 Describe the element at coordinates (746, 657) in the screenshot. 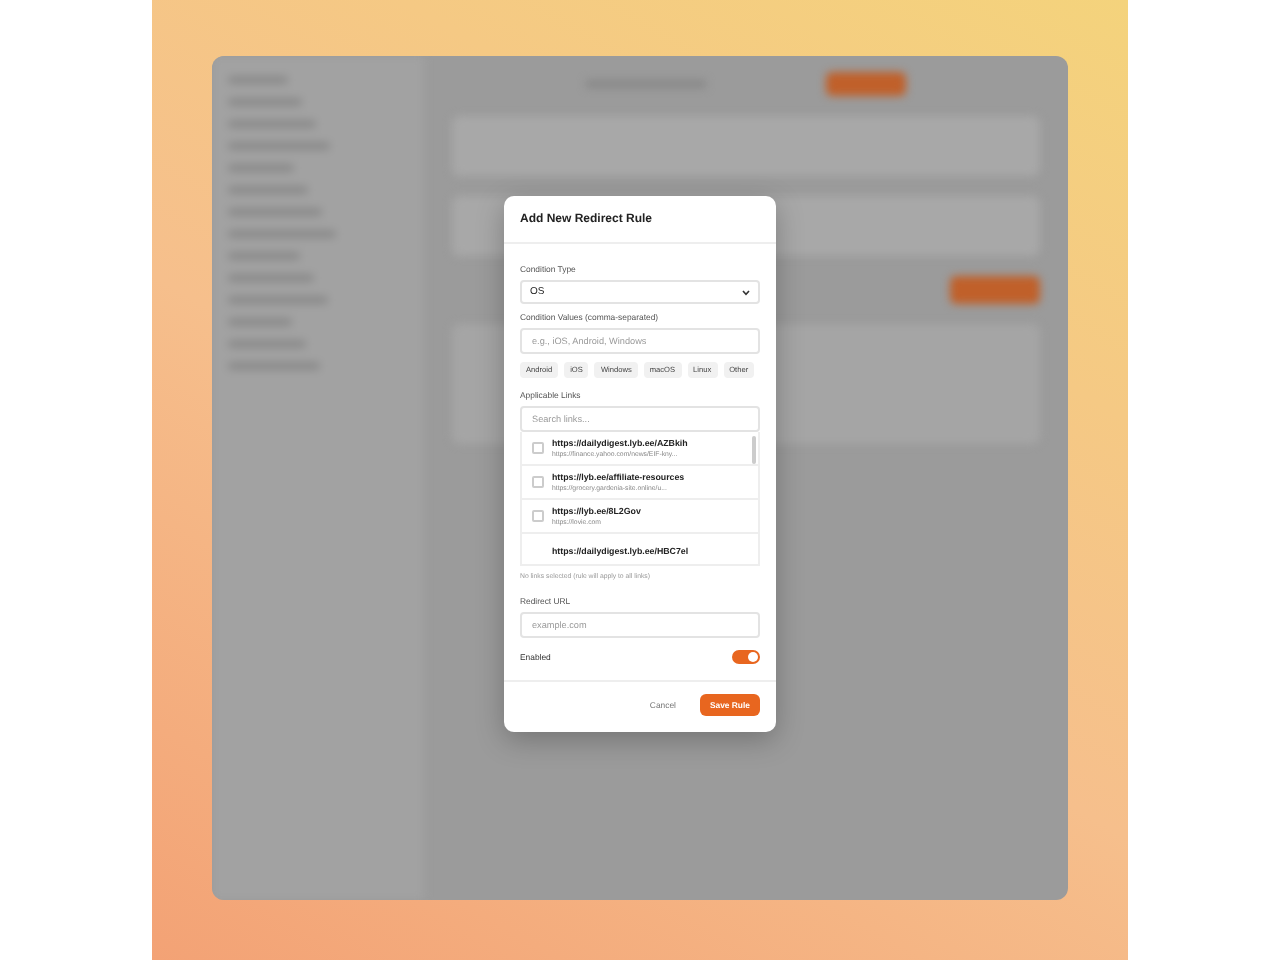

I see `enabled-toggle` at that location.